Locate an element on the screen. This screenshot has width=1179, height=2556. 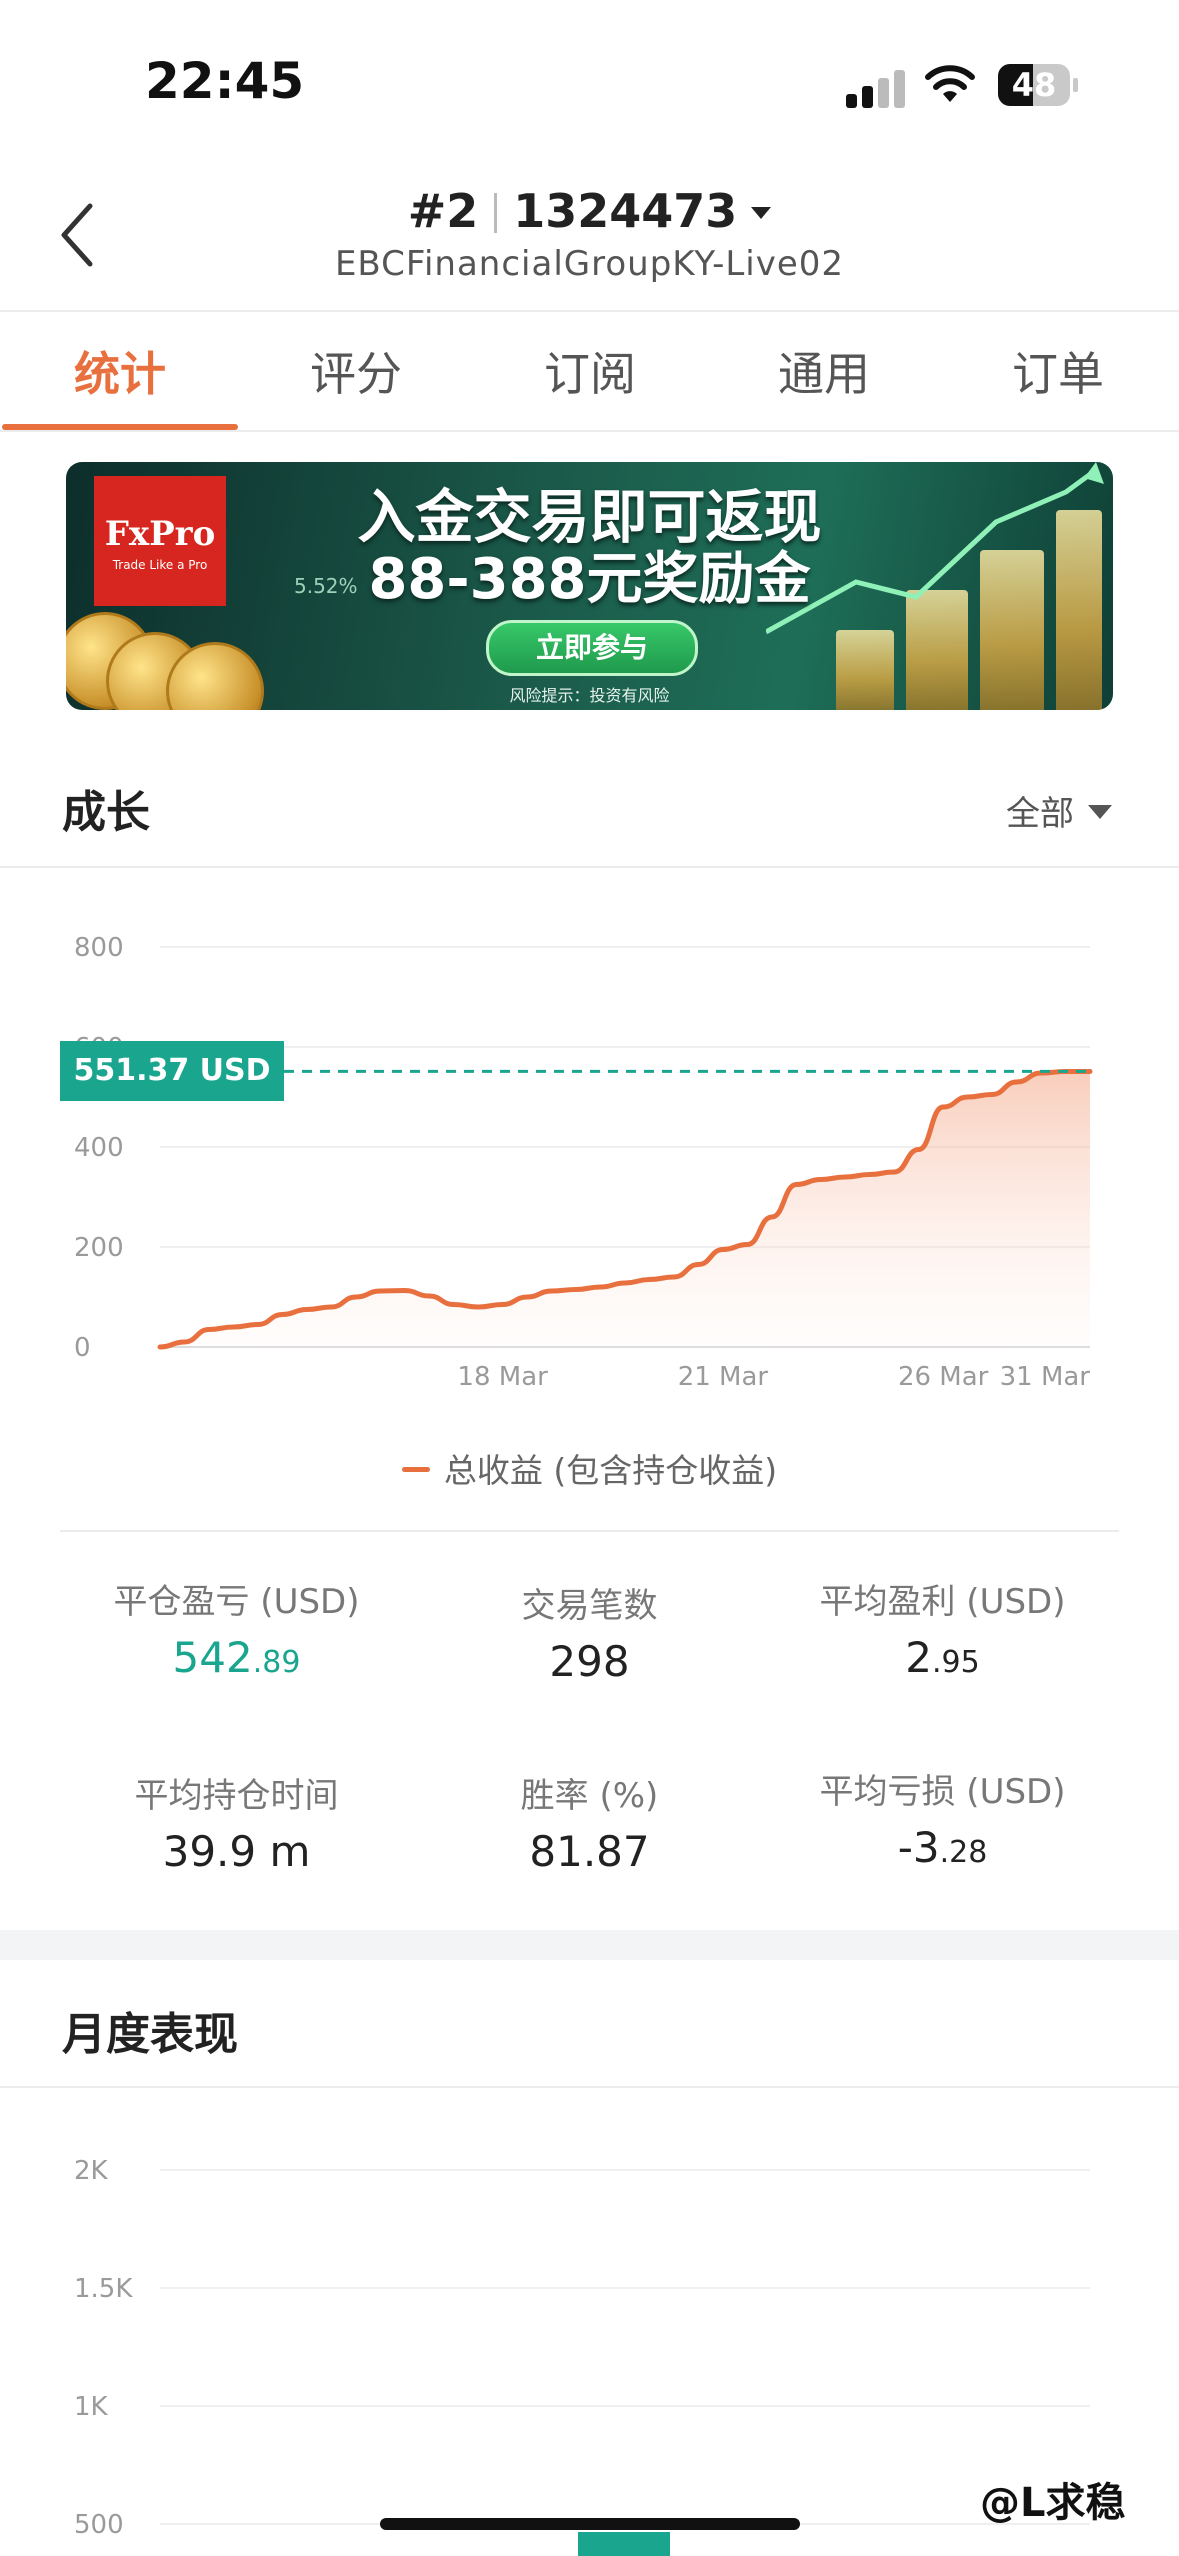
current-value-flag: 551.37 USD is located at coordinates (172, 1071).